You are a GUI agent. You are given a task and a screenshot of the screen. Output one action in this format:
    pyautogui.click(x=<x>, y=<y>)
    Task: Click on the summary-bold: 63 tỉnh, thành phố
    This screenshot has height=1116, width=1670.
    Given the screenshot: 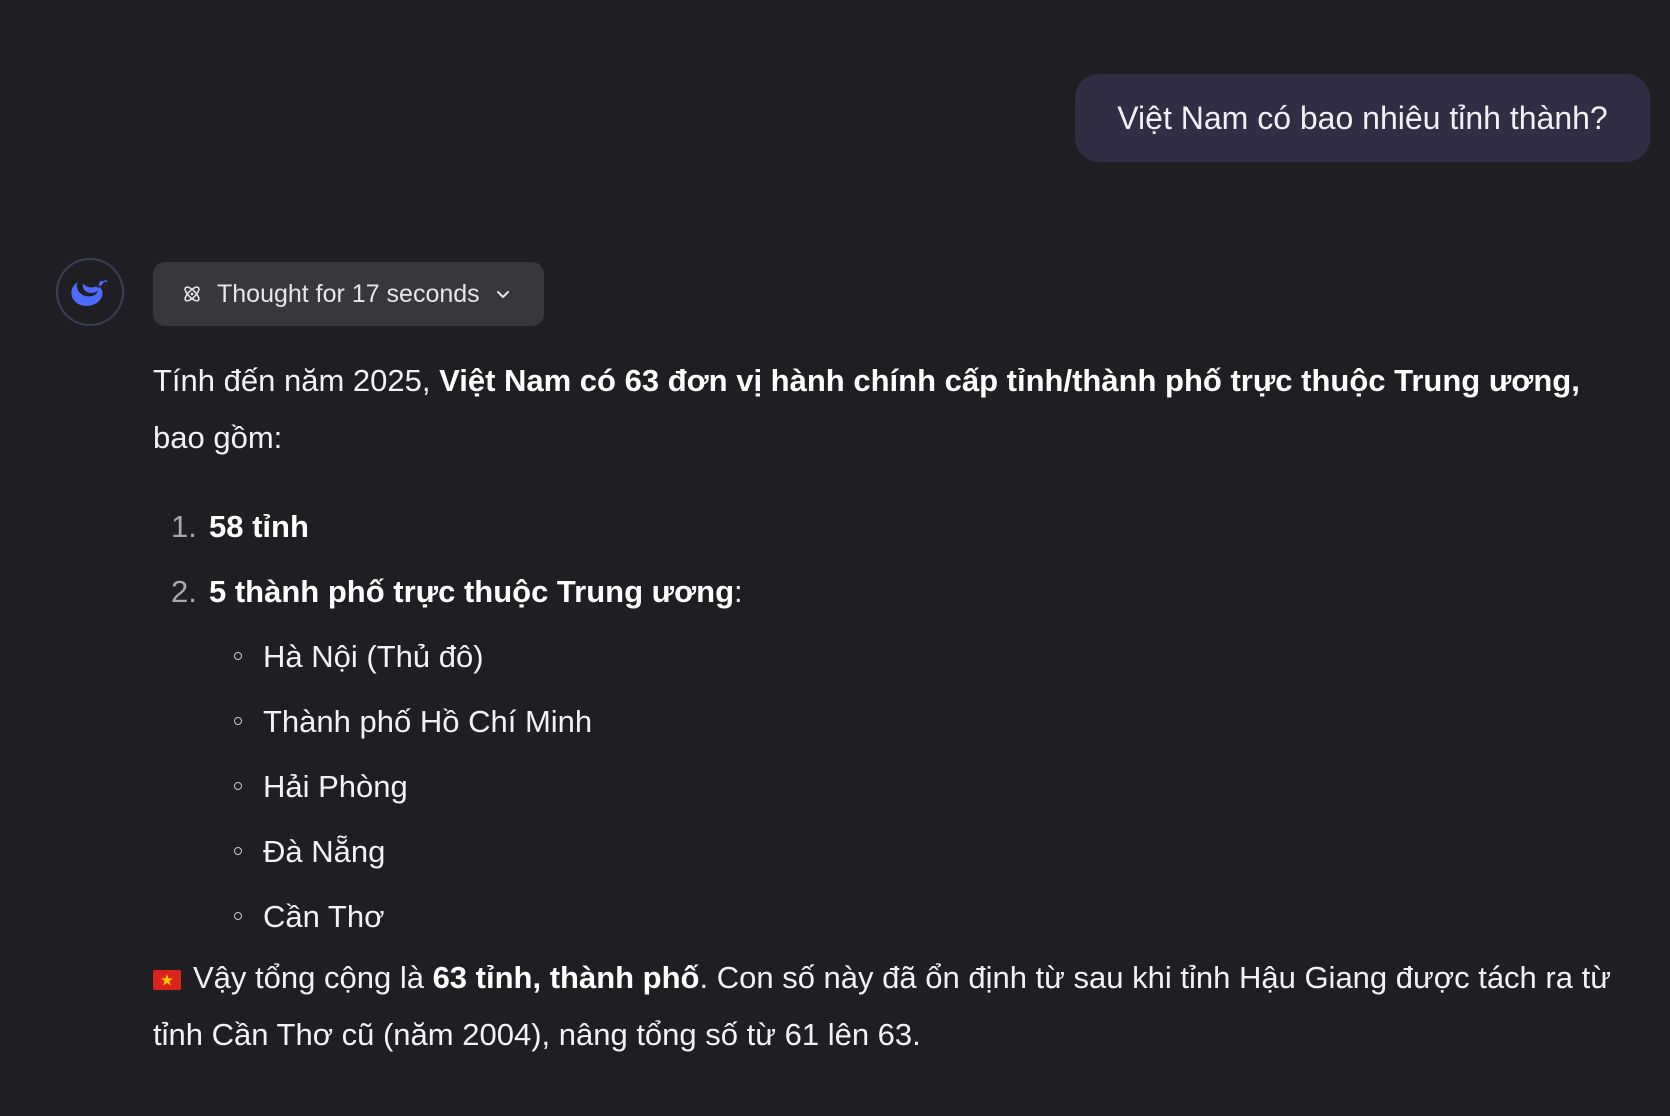 What is the action you would take?
    pyautogui.click(x=566, y=977)
    